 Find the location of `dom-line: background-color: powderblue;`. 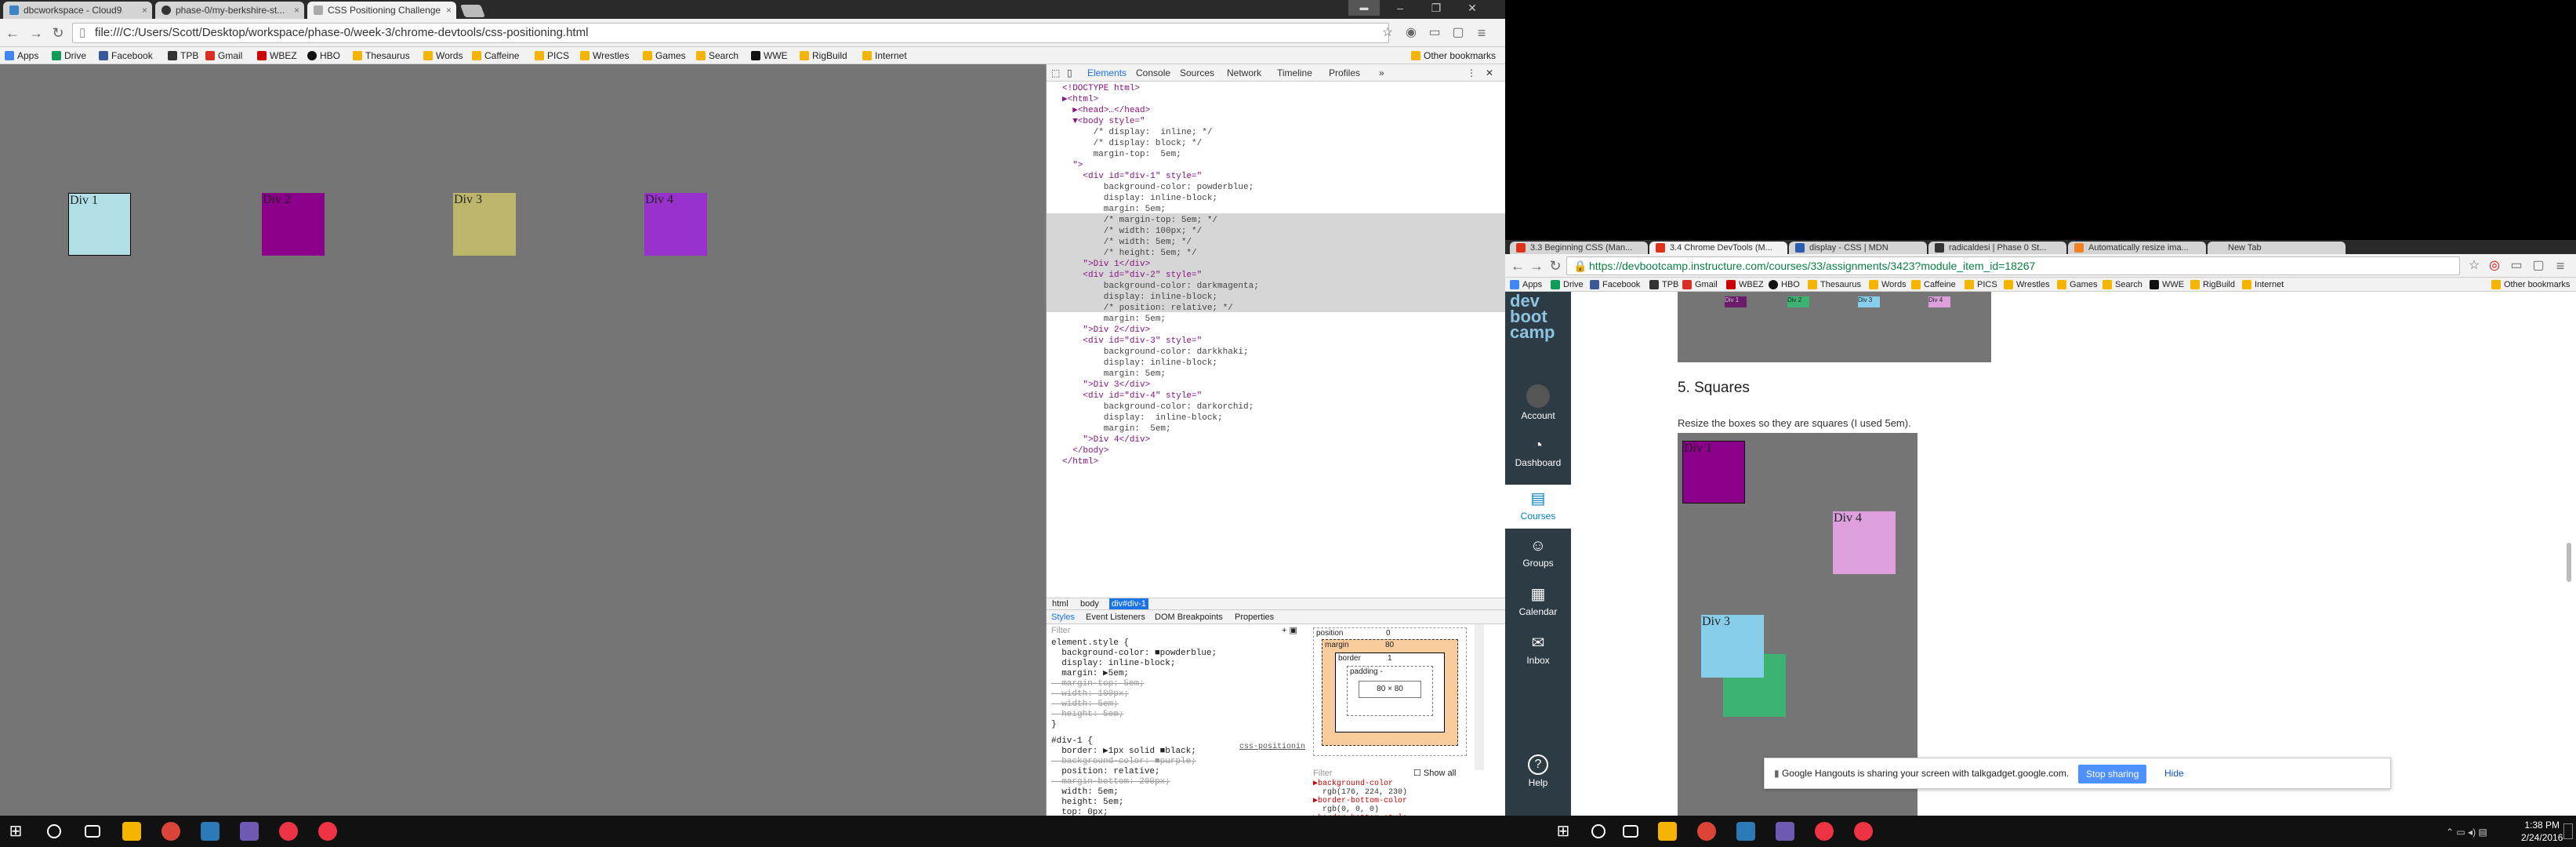

dom-line: background-color: powderblue; is located at coordinates (1276, 187).